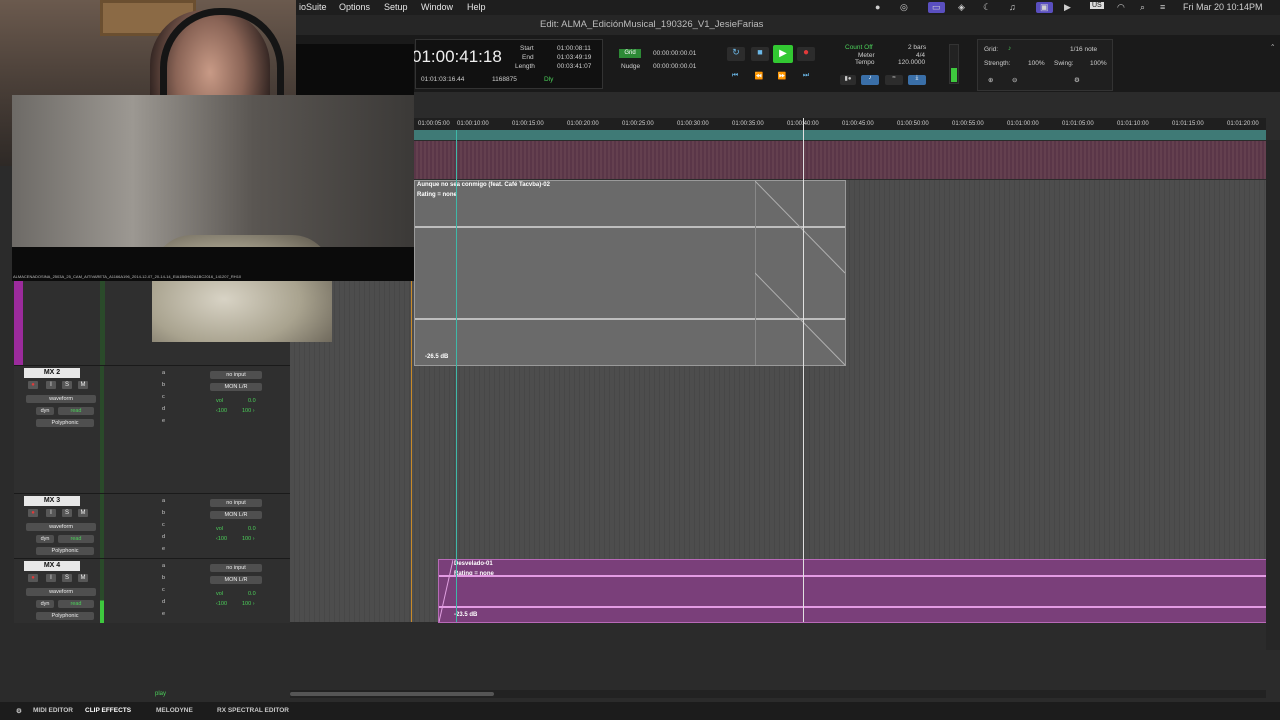 Image resolution: width=1280 pixels, height=720 pixels. I want to click on dly-label: Dly, so click(548, 79).